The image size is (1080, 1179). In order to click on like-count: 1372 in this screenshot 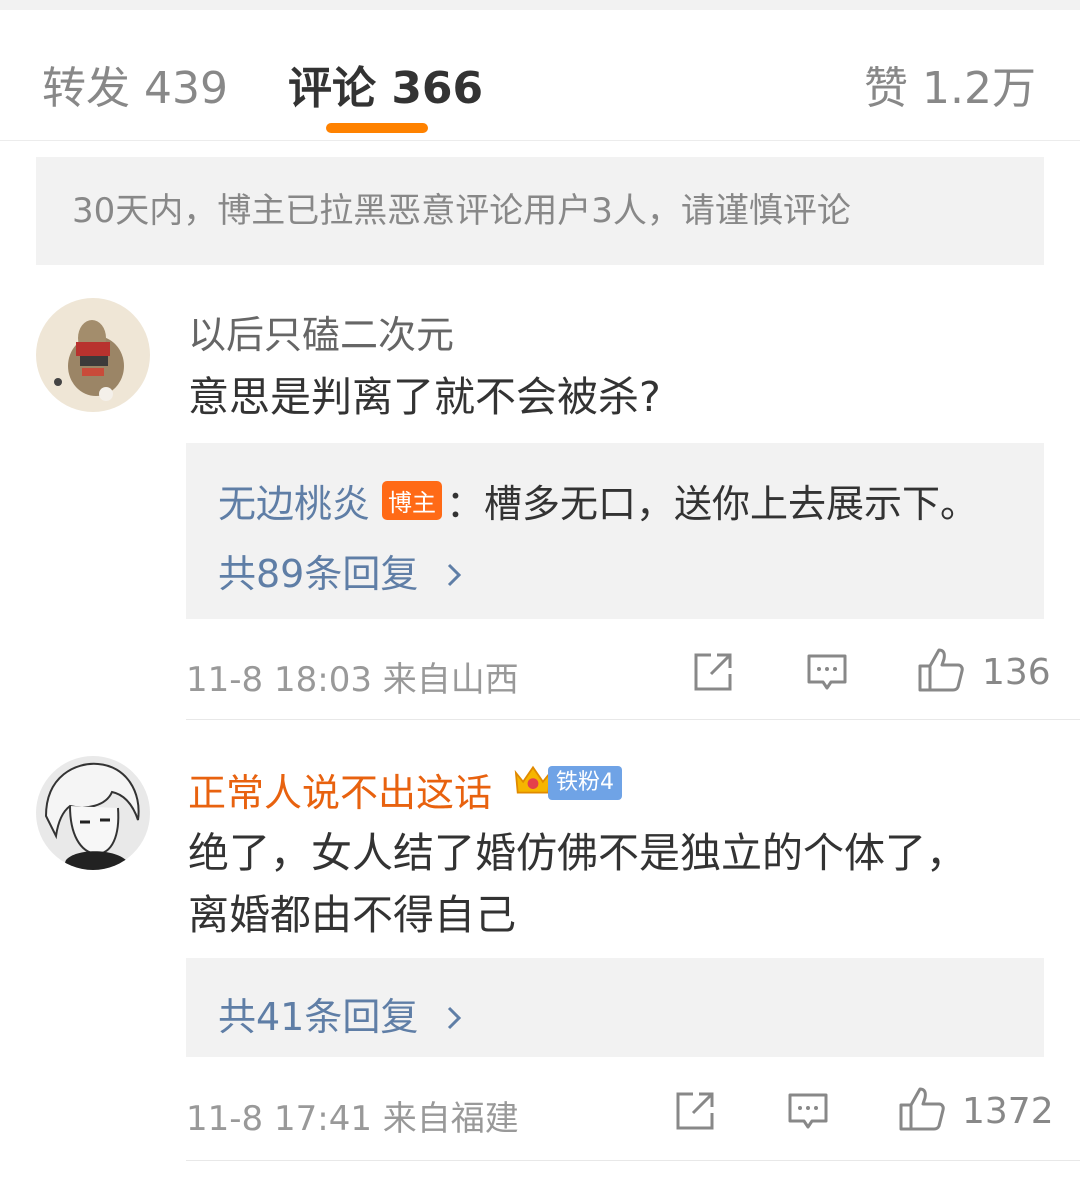, I will do `click(1008, 1111)`.